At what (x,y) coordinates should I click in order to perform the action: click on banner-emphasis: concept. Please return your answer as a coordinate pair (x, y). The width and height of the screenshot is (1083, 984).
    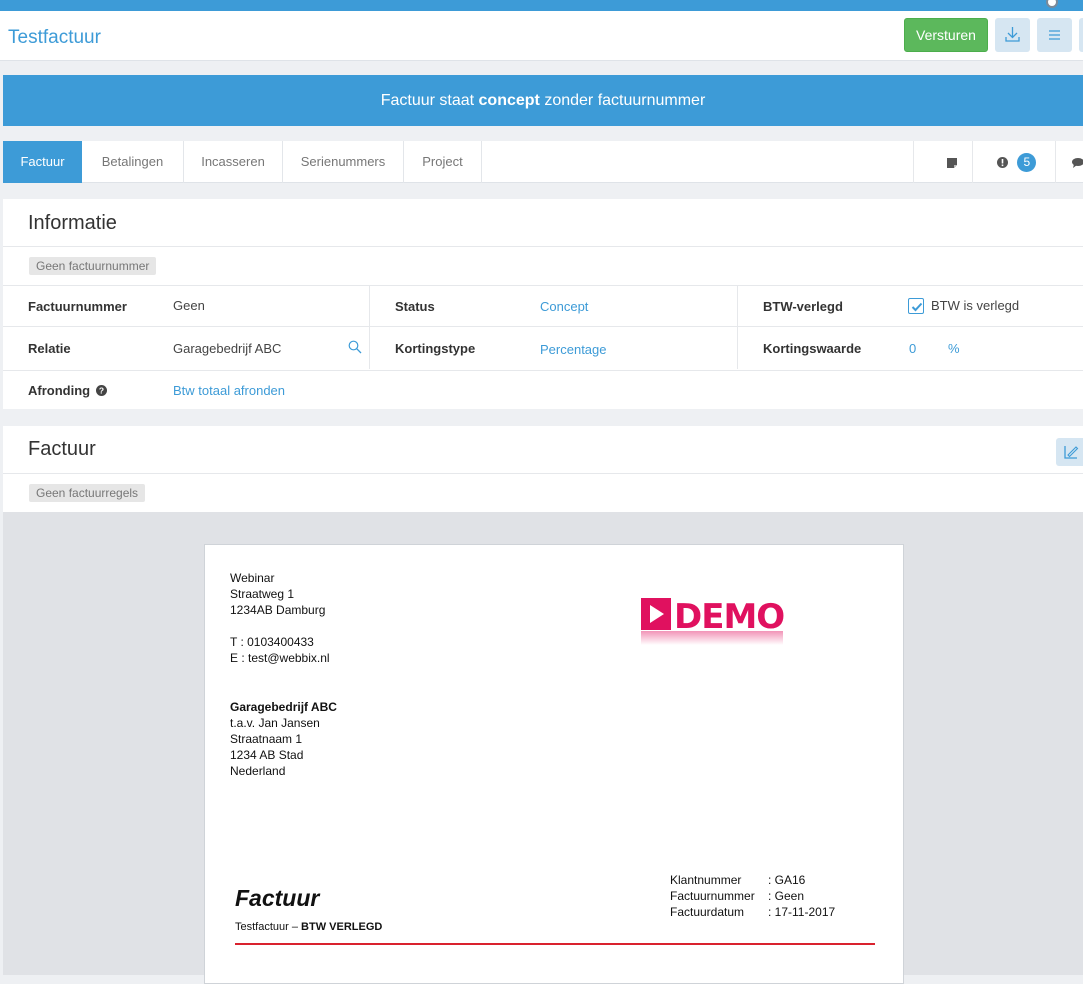
    Looking at the image, I should click on (509, 100).